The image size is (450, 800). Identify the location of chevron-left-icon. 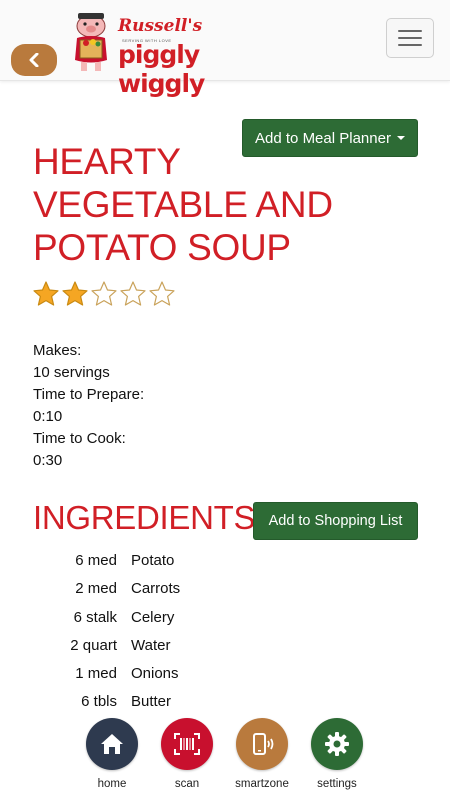
(34, 60).